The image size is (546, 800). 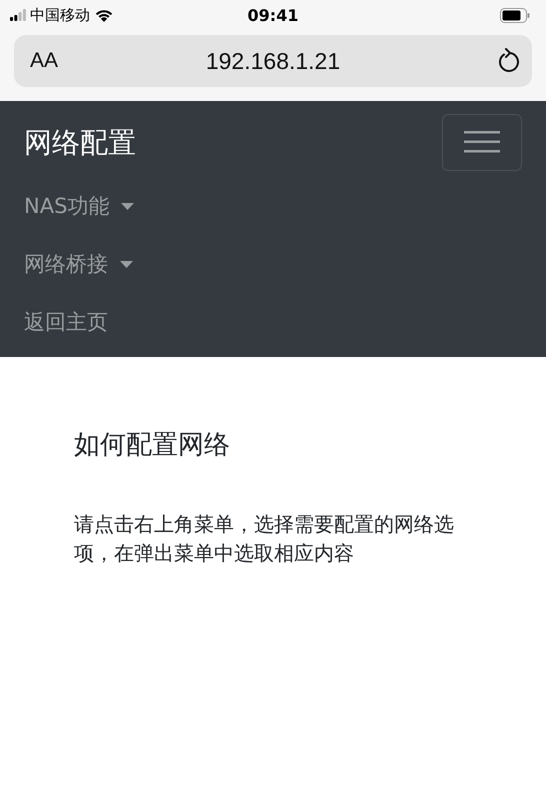 What do you see at coordinates (152, 445) in the screenshot?
I see `page-heading: 如何配置网络` at bounding box center [152, 445].